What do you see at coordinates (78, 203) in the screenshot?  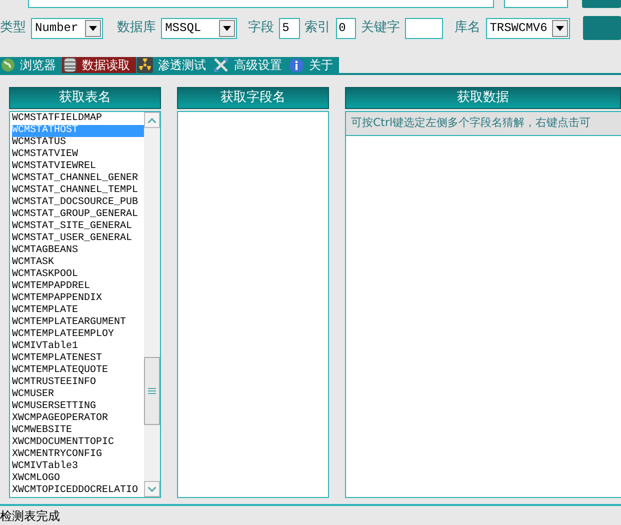 I see `table-list-item: WCMSTAT_DOCSOURCE_PUB` at bounding box center [78, 203].